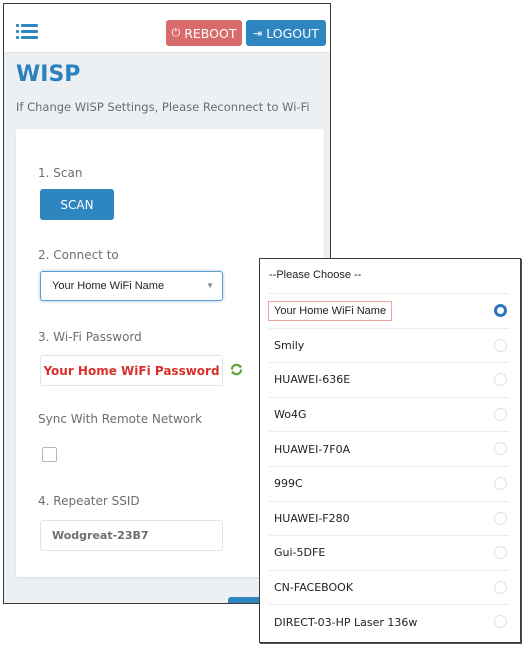  What do you see at coordinates (312, 380) in the screenshot?
I see `option-label: HUAWEI-636E` at bounding box center [312, 380].